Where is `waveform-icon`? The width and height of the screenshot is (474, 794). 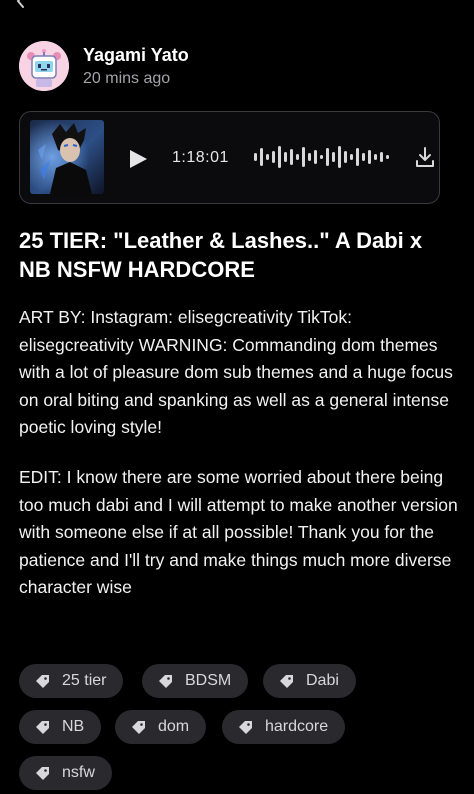
waveform-icon is located at coordinates (322, 157).